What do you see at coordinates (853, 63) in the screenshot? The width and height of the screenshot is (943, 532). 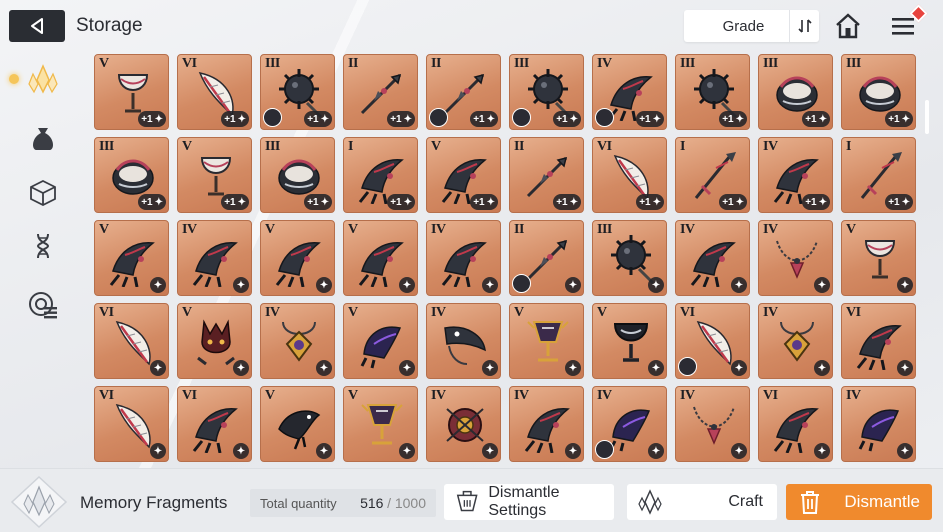 I see `item-grade: III` at bounding box center [853, 63].